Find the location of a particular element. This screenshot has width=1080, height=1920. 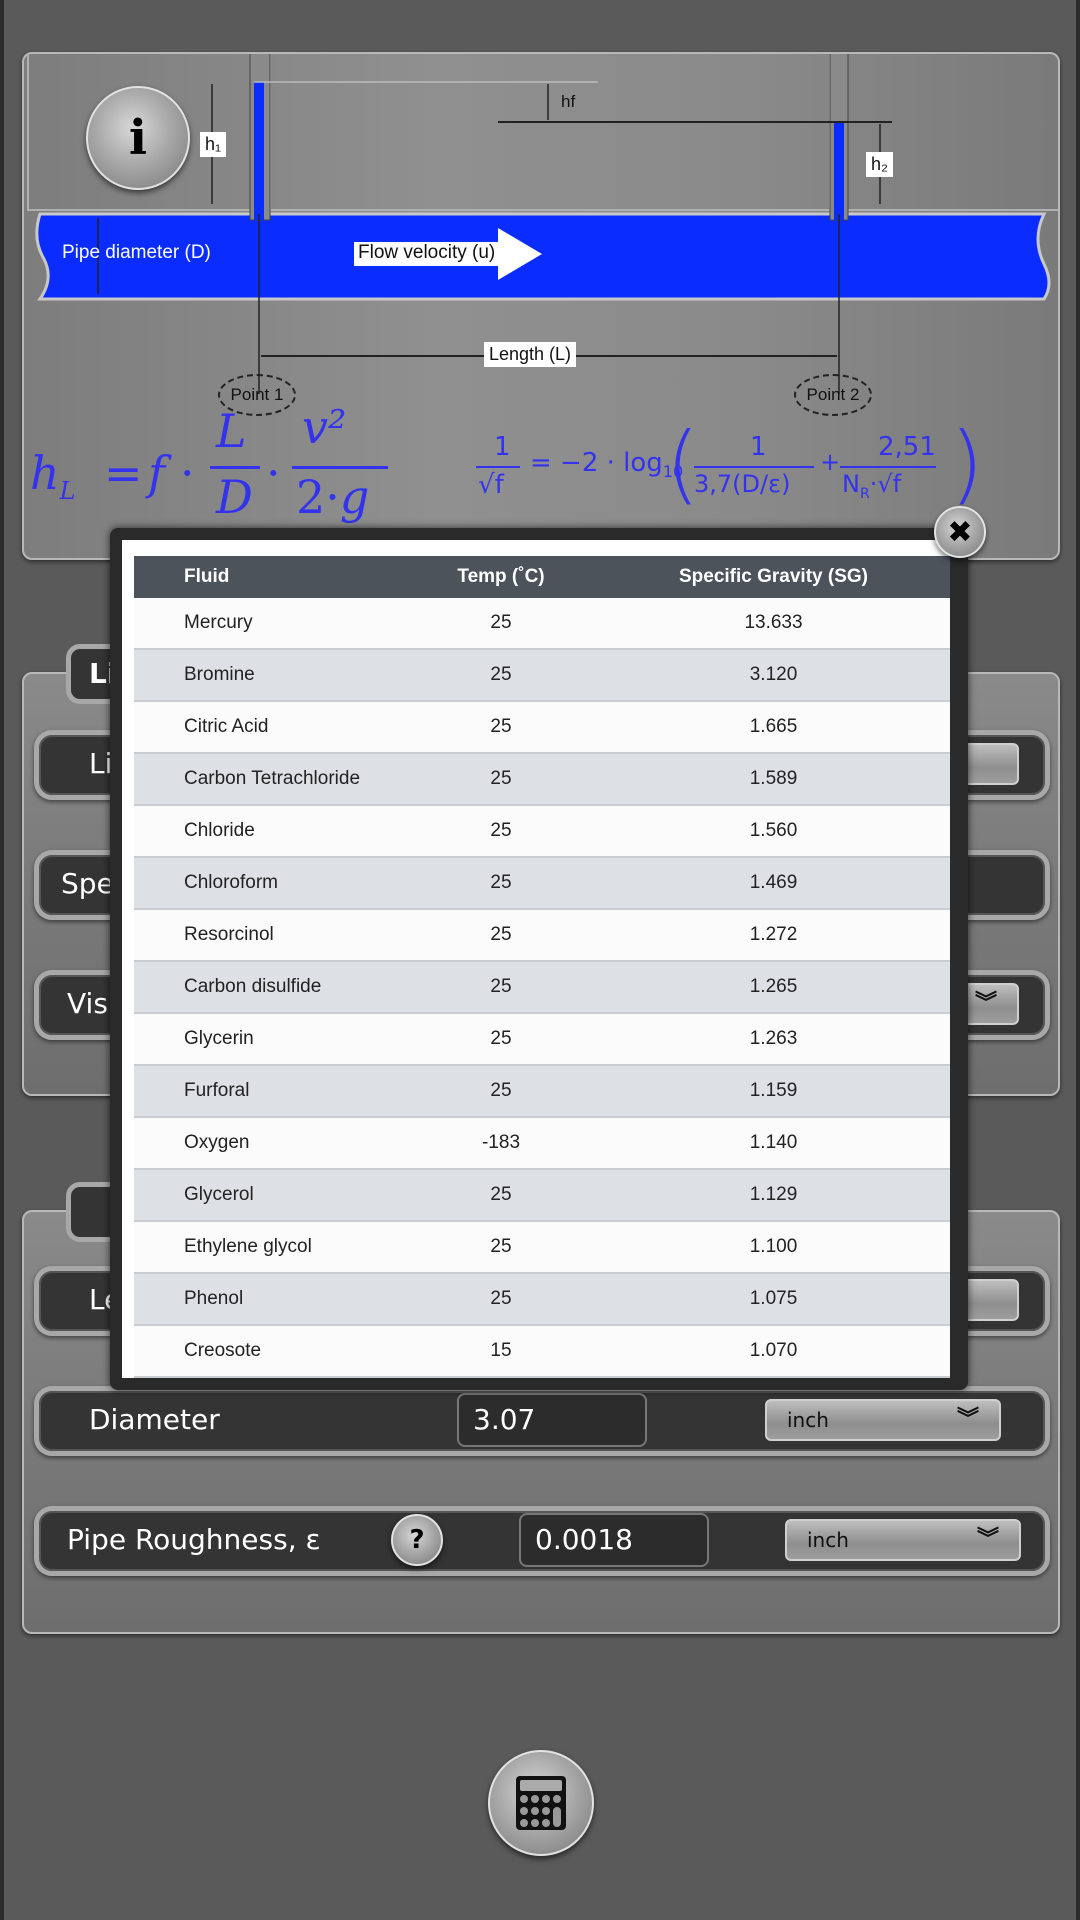

fluid-cell: Mercury is located at coordinates (274, 624).